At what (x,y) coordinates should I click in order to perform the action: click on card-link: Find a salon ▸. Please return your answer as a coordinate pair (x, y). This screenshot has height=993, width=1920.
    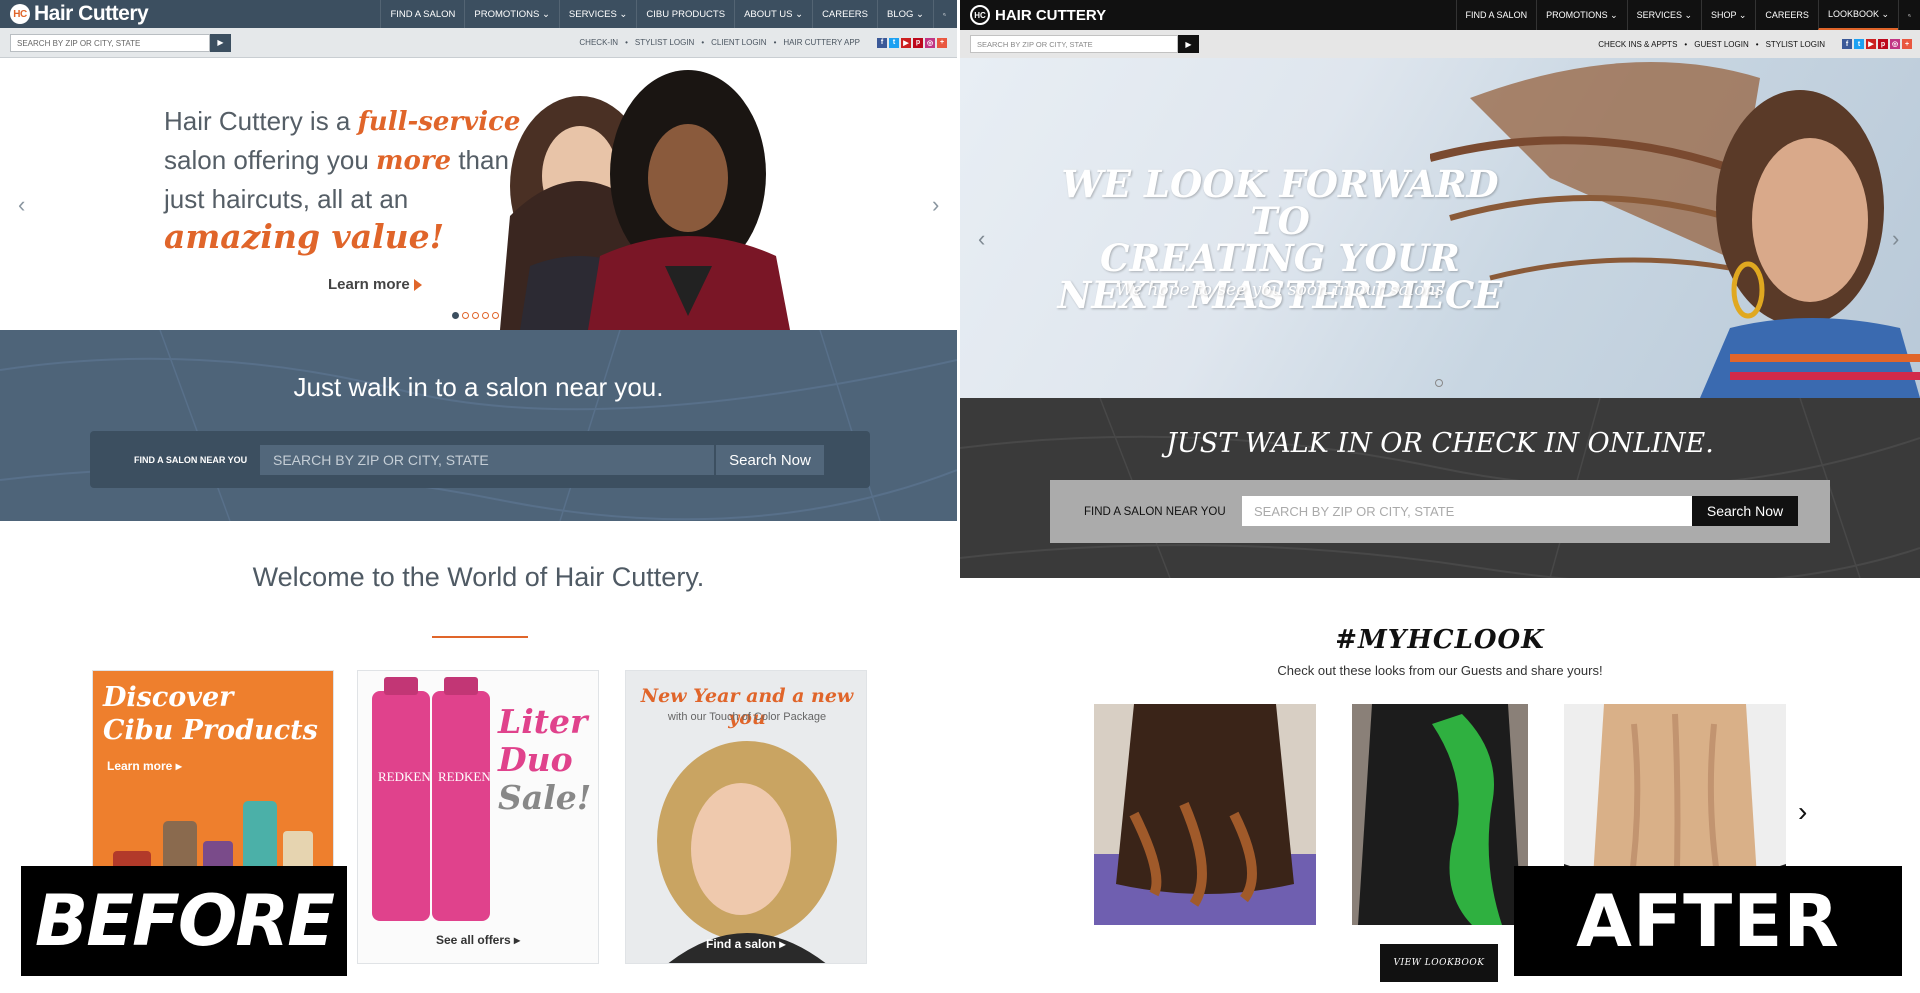
    Looking at the image, I should click on (745, 944).